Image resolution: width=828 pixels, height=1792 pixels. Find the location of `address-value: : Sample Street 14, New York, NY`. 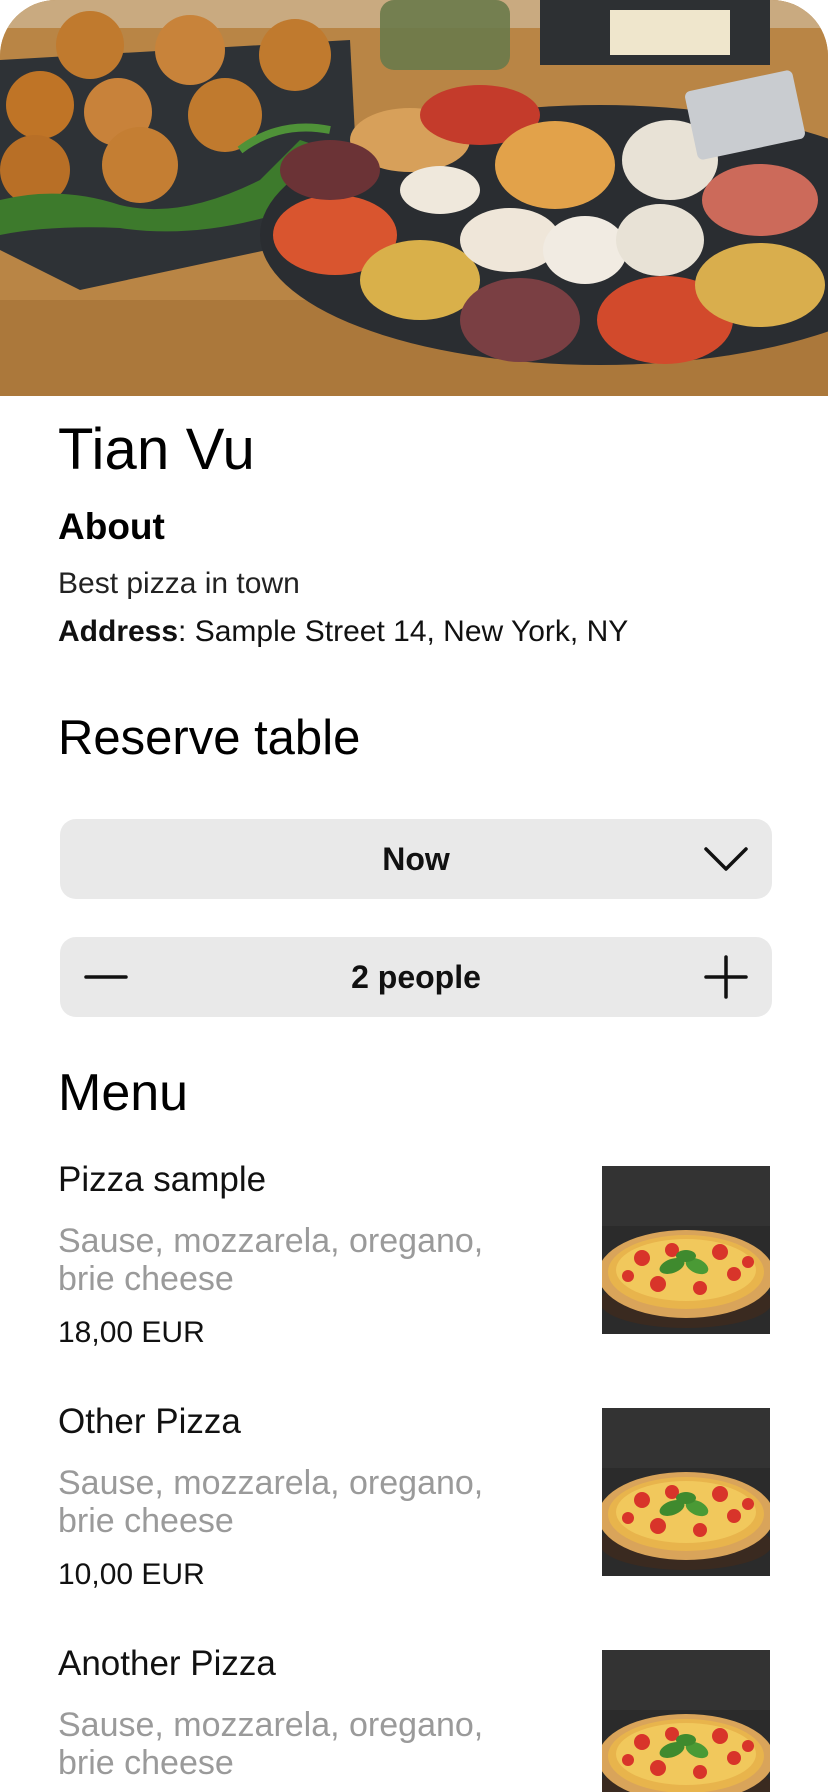

address-value: : Sample Street 14, New York, NY is located at coordinates (403, 631).